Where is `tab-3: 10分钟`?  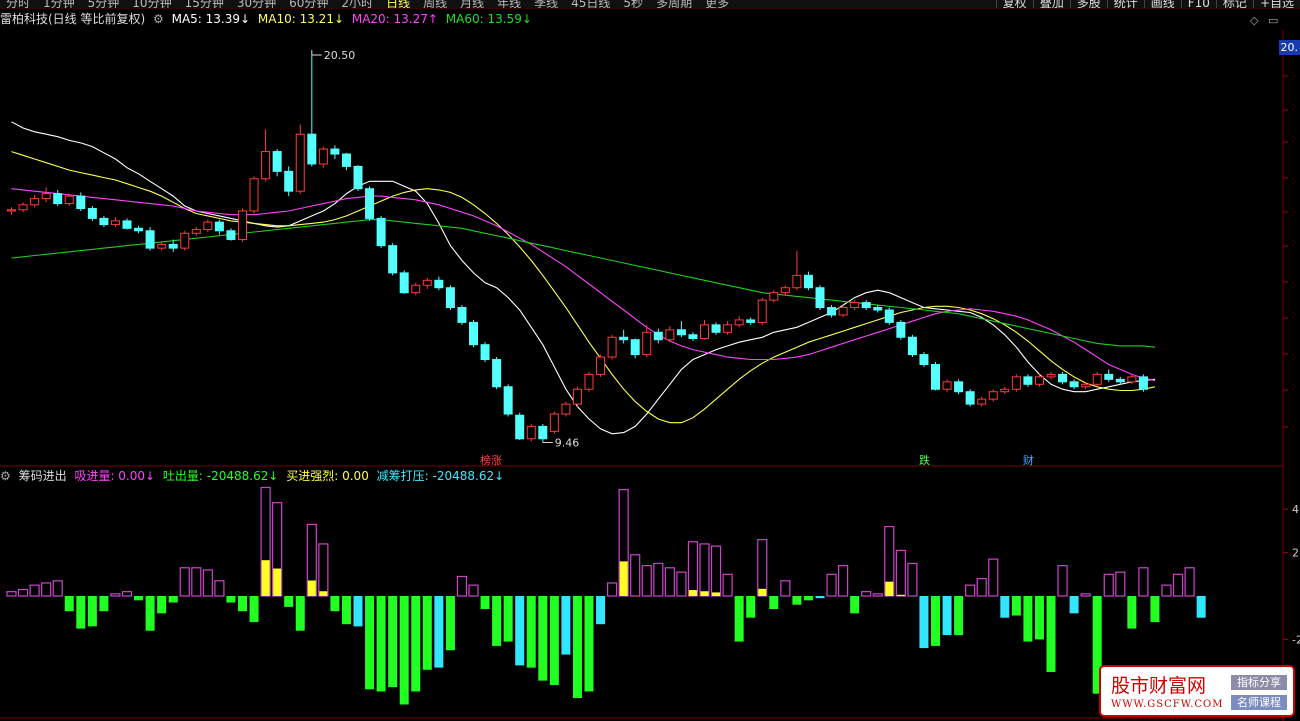
tab-3: 10分钟 is located at coordinates (151, 4).